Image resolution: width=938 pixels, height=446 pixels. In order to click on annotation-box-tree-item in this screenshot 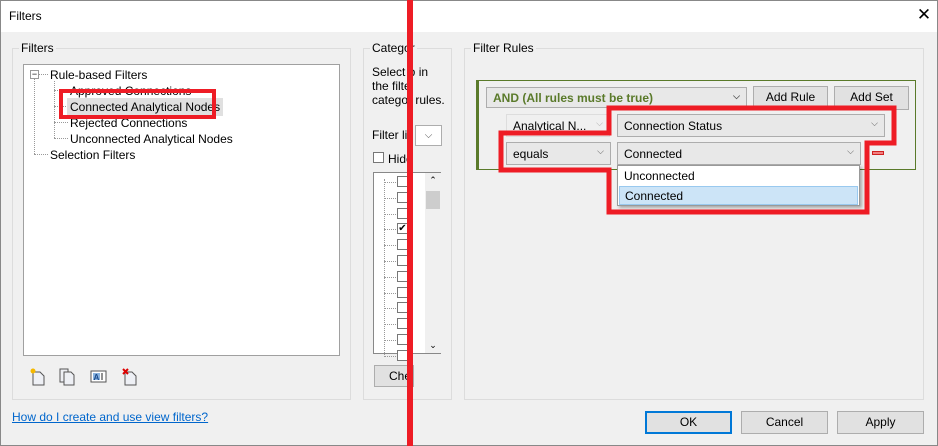, I will do `click(137, 104)`.